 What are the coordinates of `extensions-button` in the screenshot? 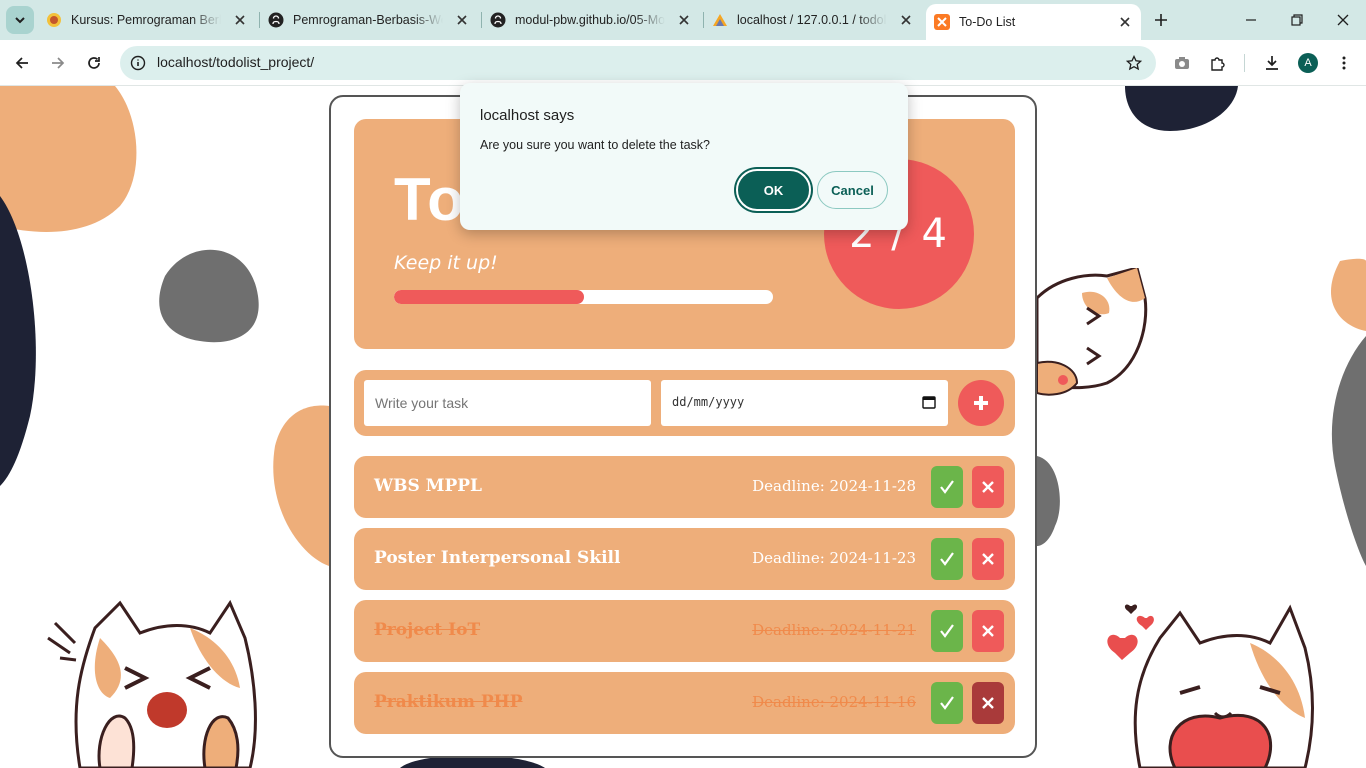 It's located at (1218, 63).